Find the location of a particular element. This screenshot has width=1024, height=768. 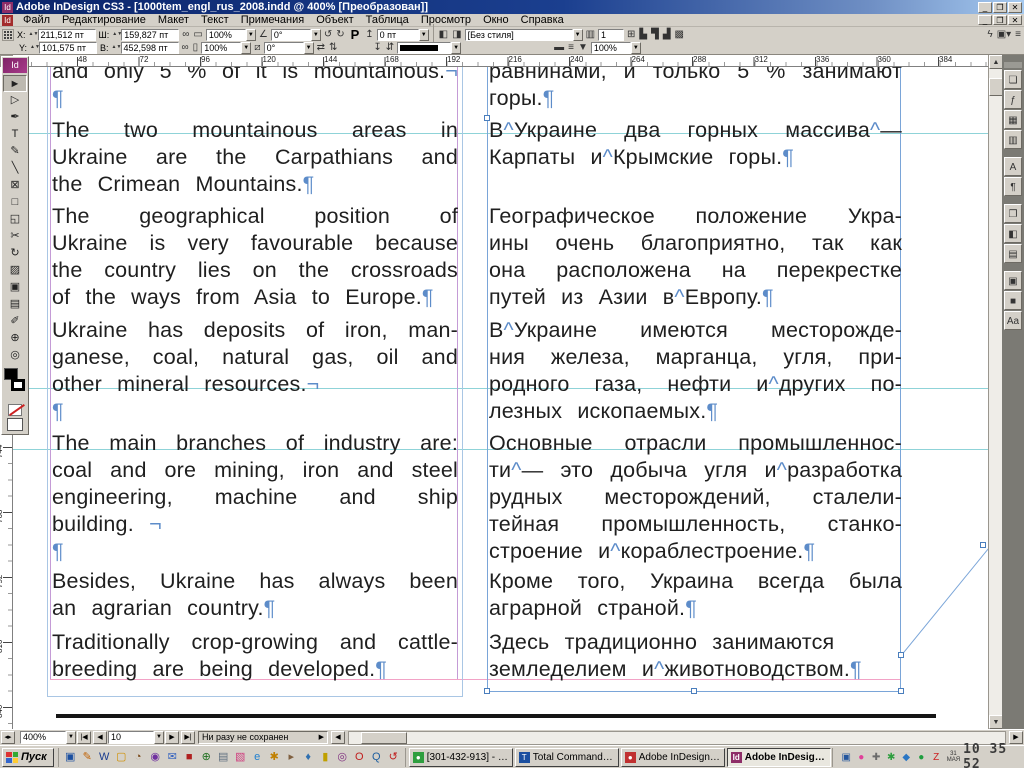

ql-plane-icon: ▸ is located at coordinates (291, 757).